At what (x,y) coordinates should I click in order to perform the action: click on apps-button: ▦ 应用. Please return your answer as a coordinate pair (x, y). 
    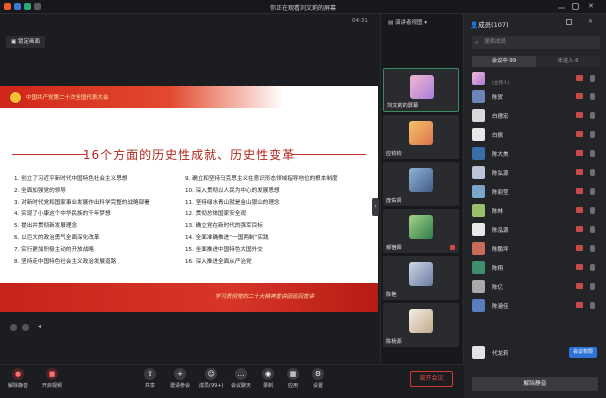
    Looking at the image, I should click on (293, 378).